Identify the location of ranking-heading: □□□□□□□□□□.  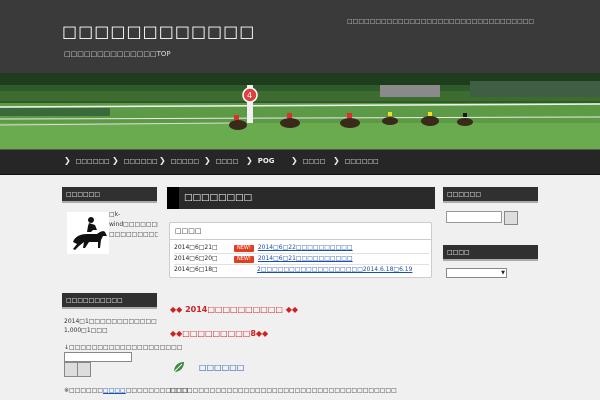
(109, 301).